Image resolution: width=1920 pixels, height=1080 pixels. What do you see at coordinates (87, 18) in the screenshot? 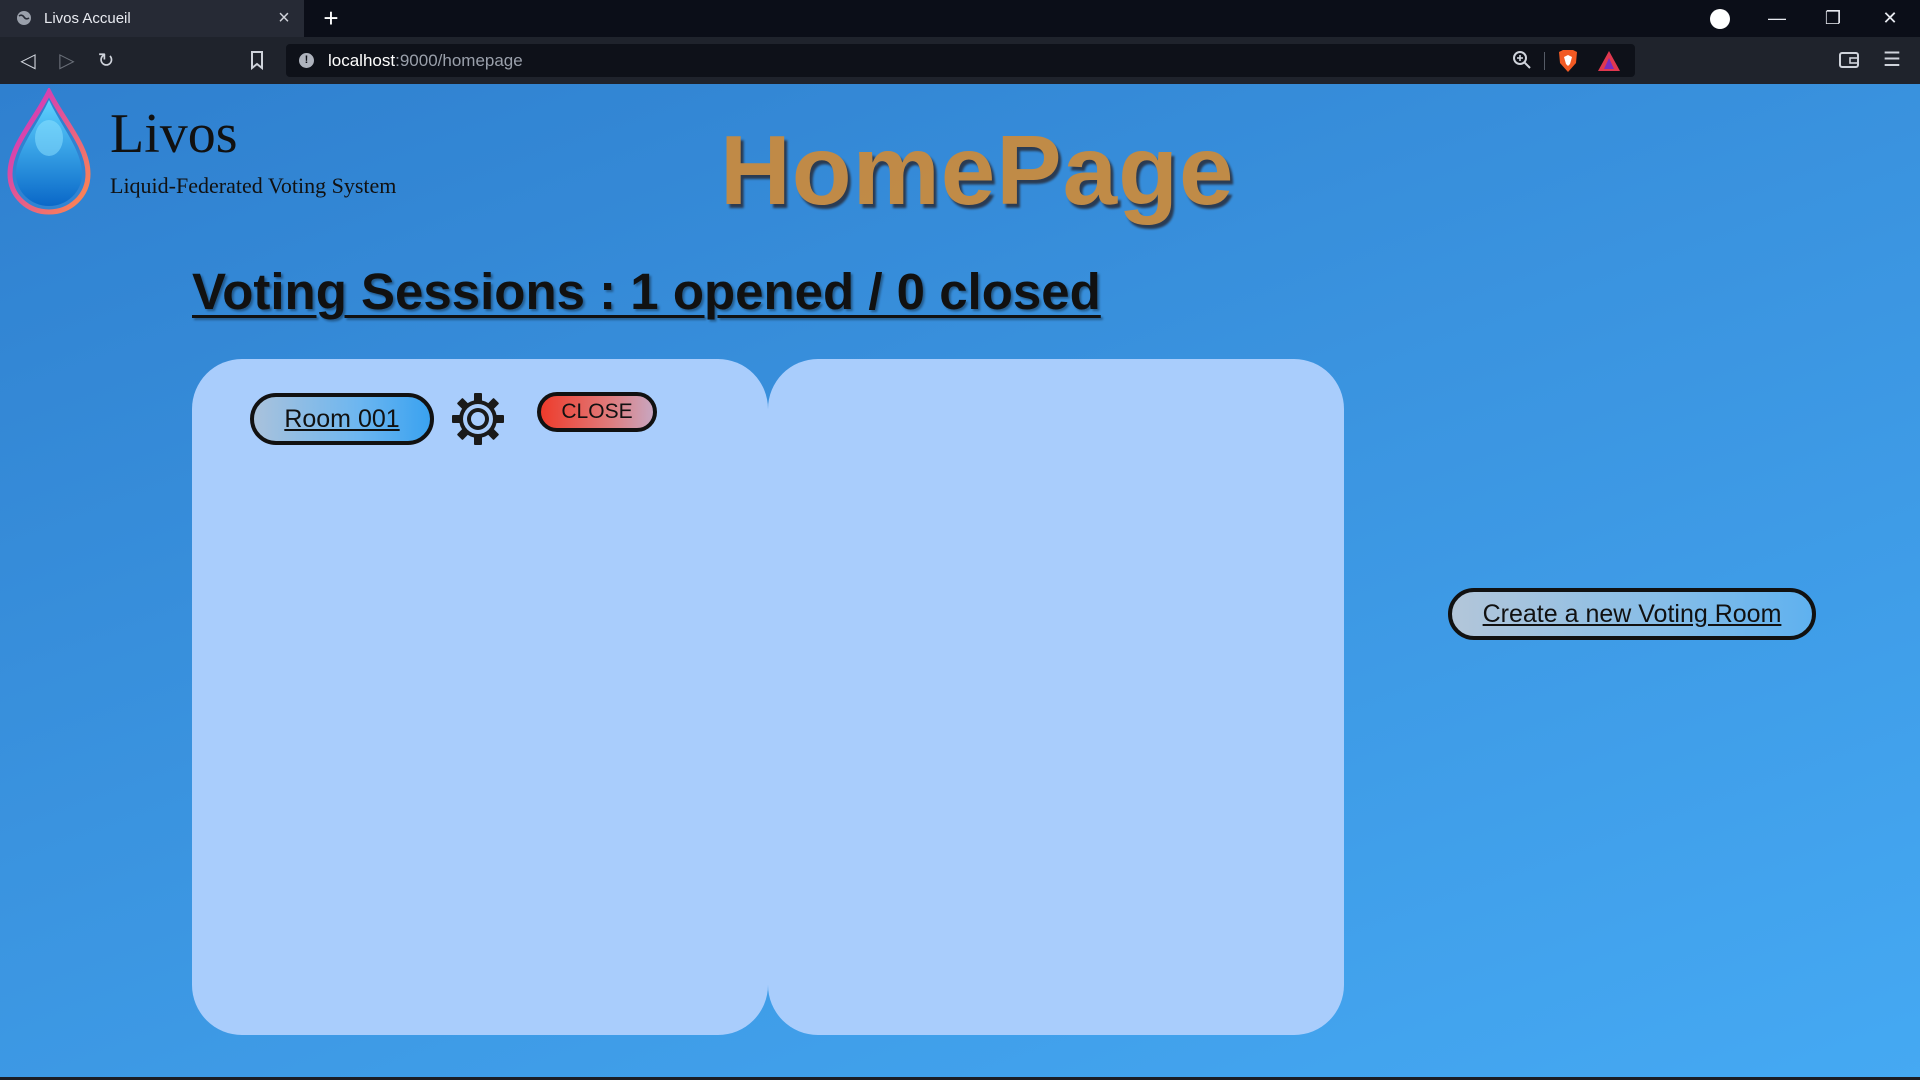
I see `tab-title: Livos Accueil` at bounding box center [87, 18].